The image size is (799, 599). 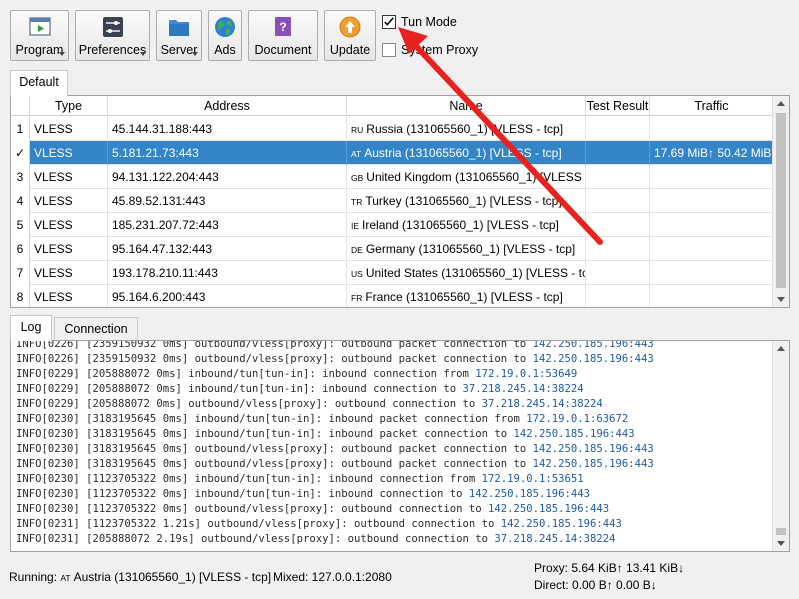 I want to click on cell-name: FR France (131065560_1) [VLESS - tcp], so click(x=466, y=296).